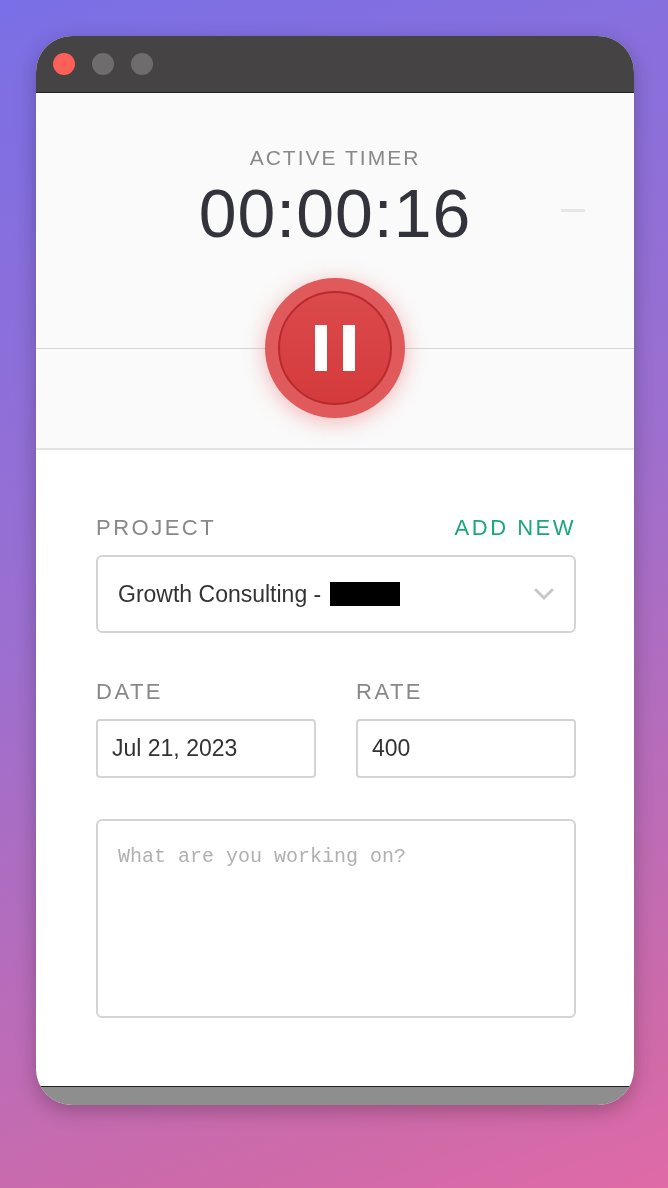 This screenshot has height=1188, width=668. Describe the element at coordinates (336, 918) in the screenshot. I see `notes-field: What are you working on?` at that location.